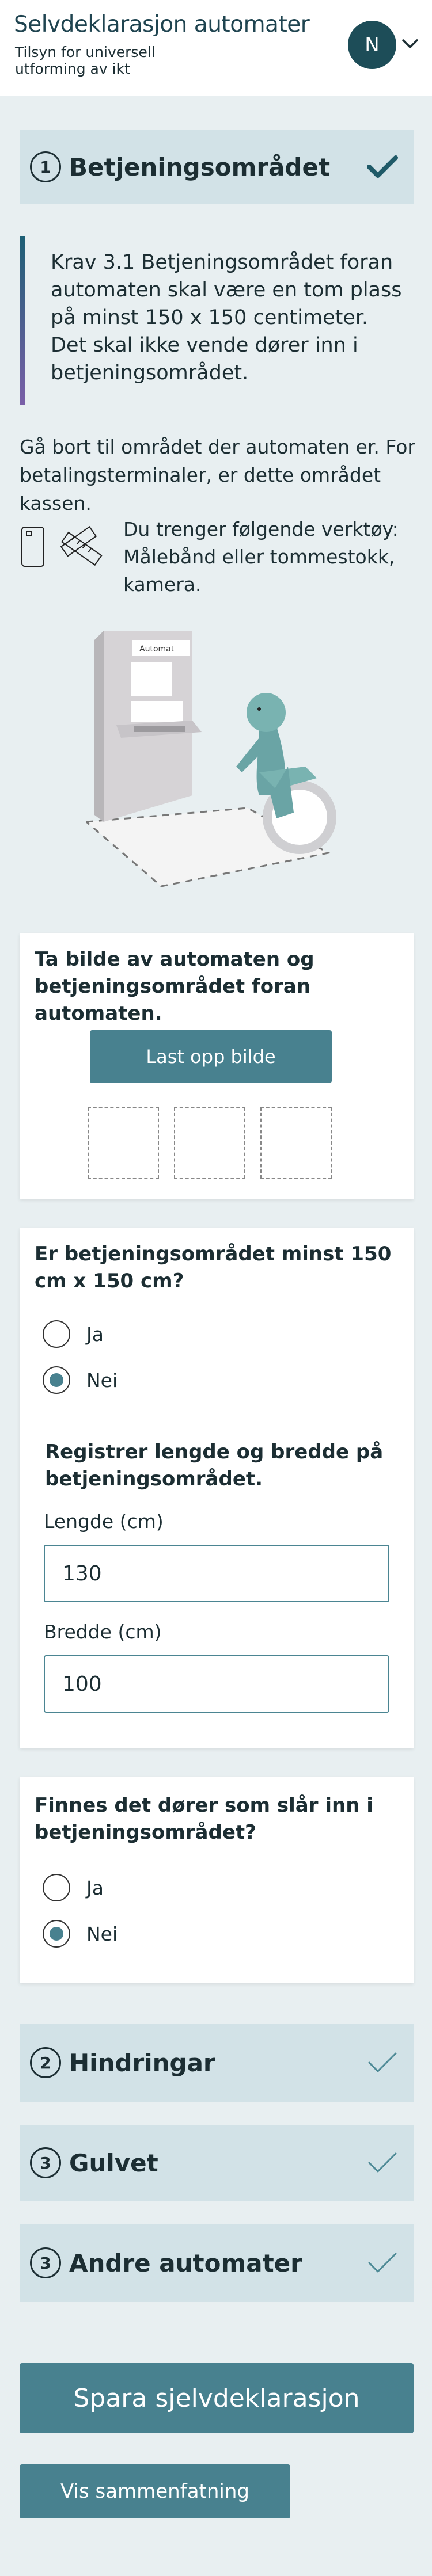  I want to click on length-input: 130, so click(216, 1573).